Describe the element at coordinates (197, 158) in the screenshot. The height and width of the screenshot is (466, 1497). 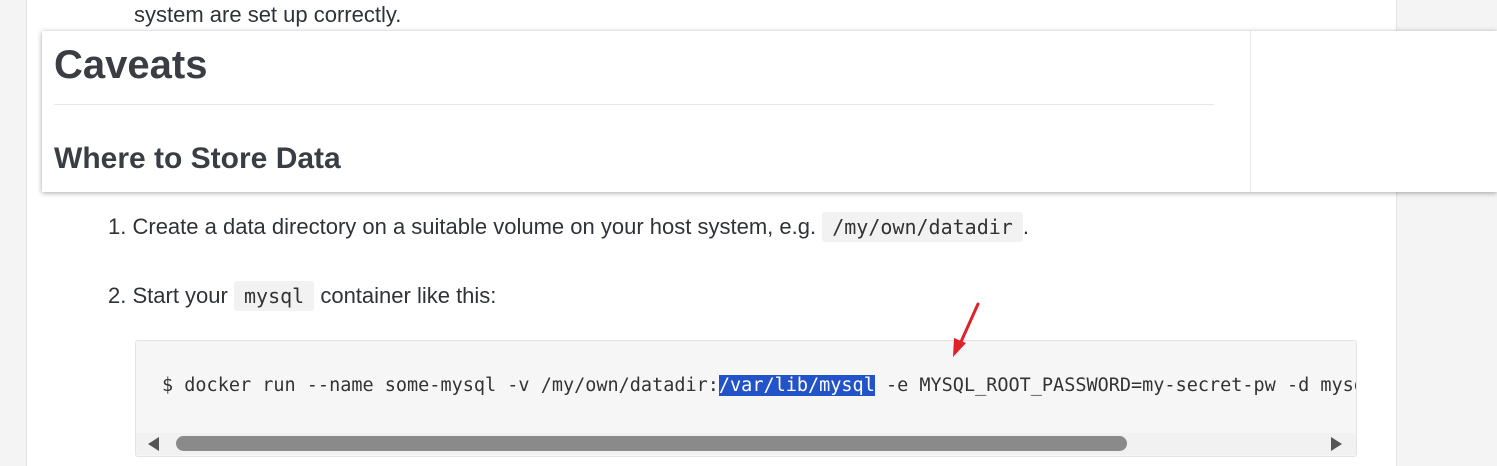
I see `heading-where-to-store-data: Where to Store Data` at that location.